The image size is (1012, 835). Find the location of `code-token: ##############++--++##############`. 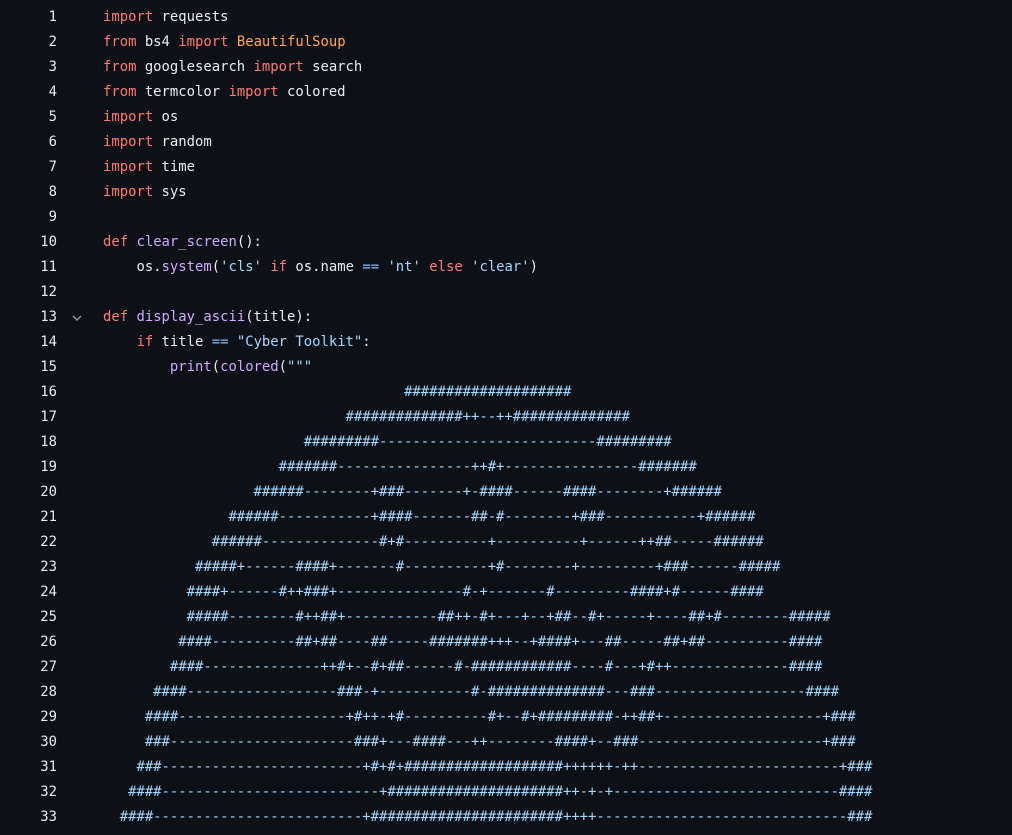

code-token: ##############++--++############## is located at coordinates (366, 417).